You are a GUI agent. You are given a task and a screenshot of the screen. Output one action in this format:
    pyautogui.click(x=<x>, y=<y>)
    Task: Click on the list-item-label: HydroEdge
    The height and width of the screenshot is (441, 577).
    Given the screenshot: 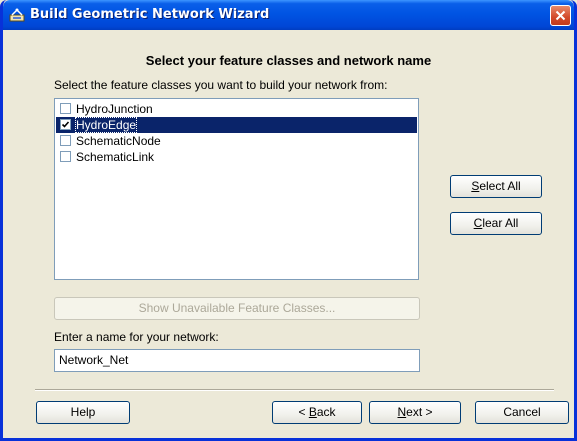 What is the action you would take?
    pyautogui.click(x=106, y=125)
    